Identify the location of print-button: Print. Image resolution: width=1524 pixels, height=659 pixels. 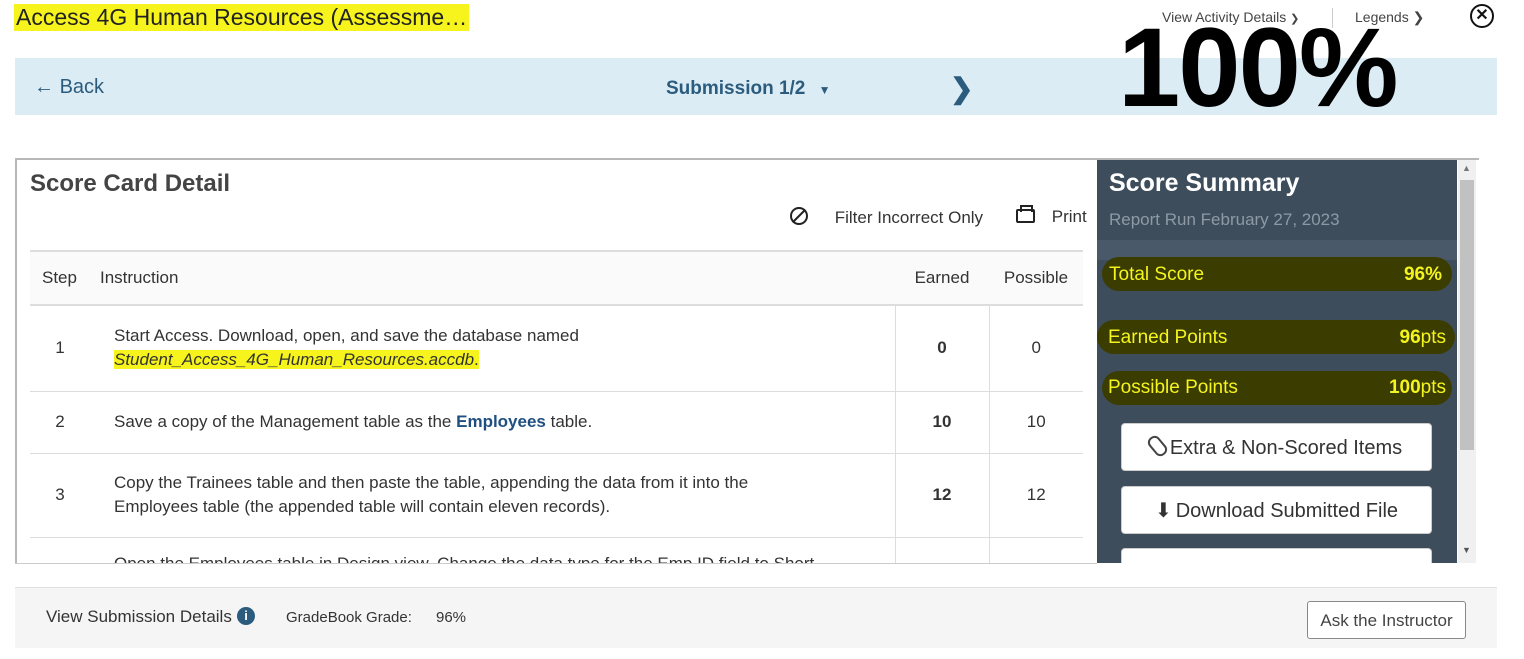
(1051, 216).